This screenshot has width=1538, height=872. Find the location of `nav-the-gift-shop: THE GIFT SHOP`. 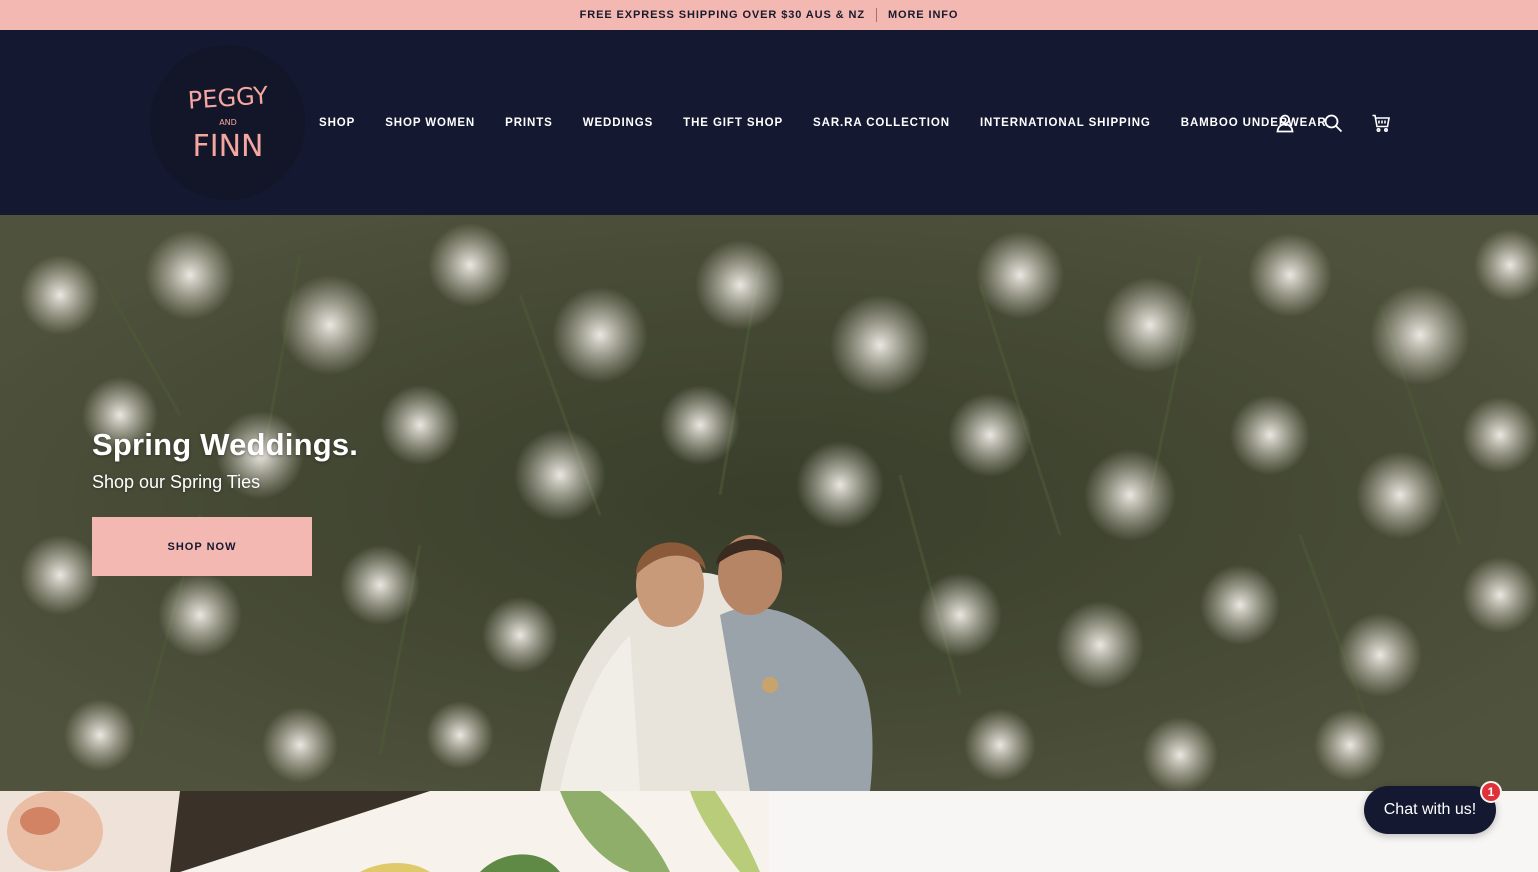

nav-the-gift-shop: THE GIFT SHOP is located at coordinates (733, 123).